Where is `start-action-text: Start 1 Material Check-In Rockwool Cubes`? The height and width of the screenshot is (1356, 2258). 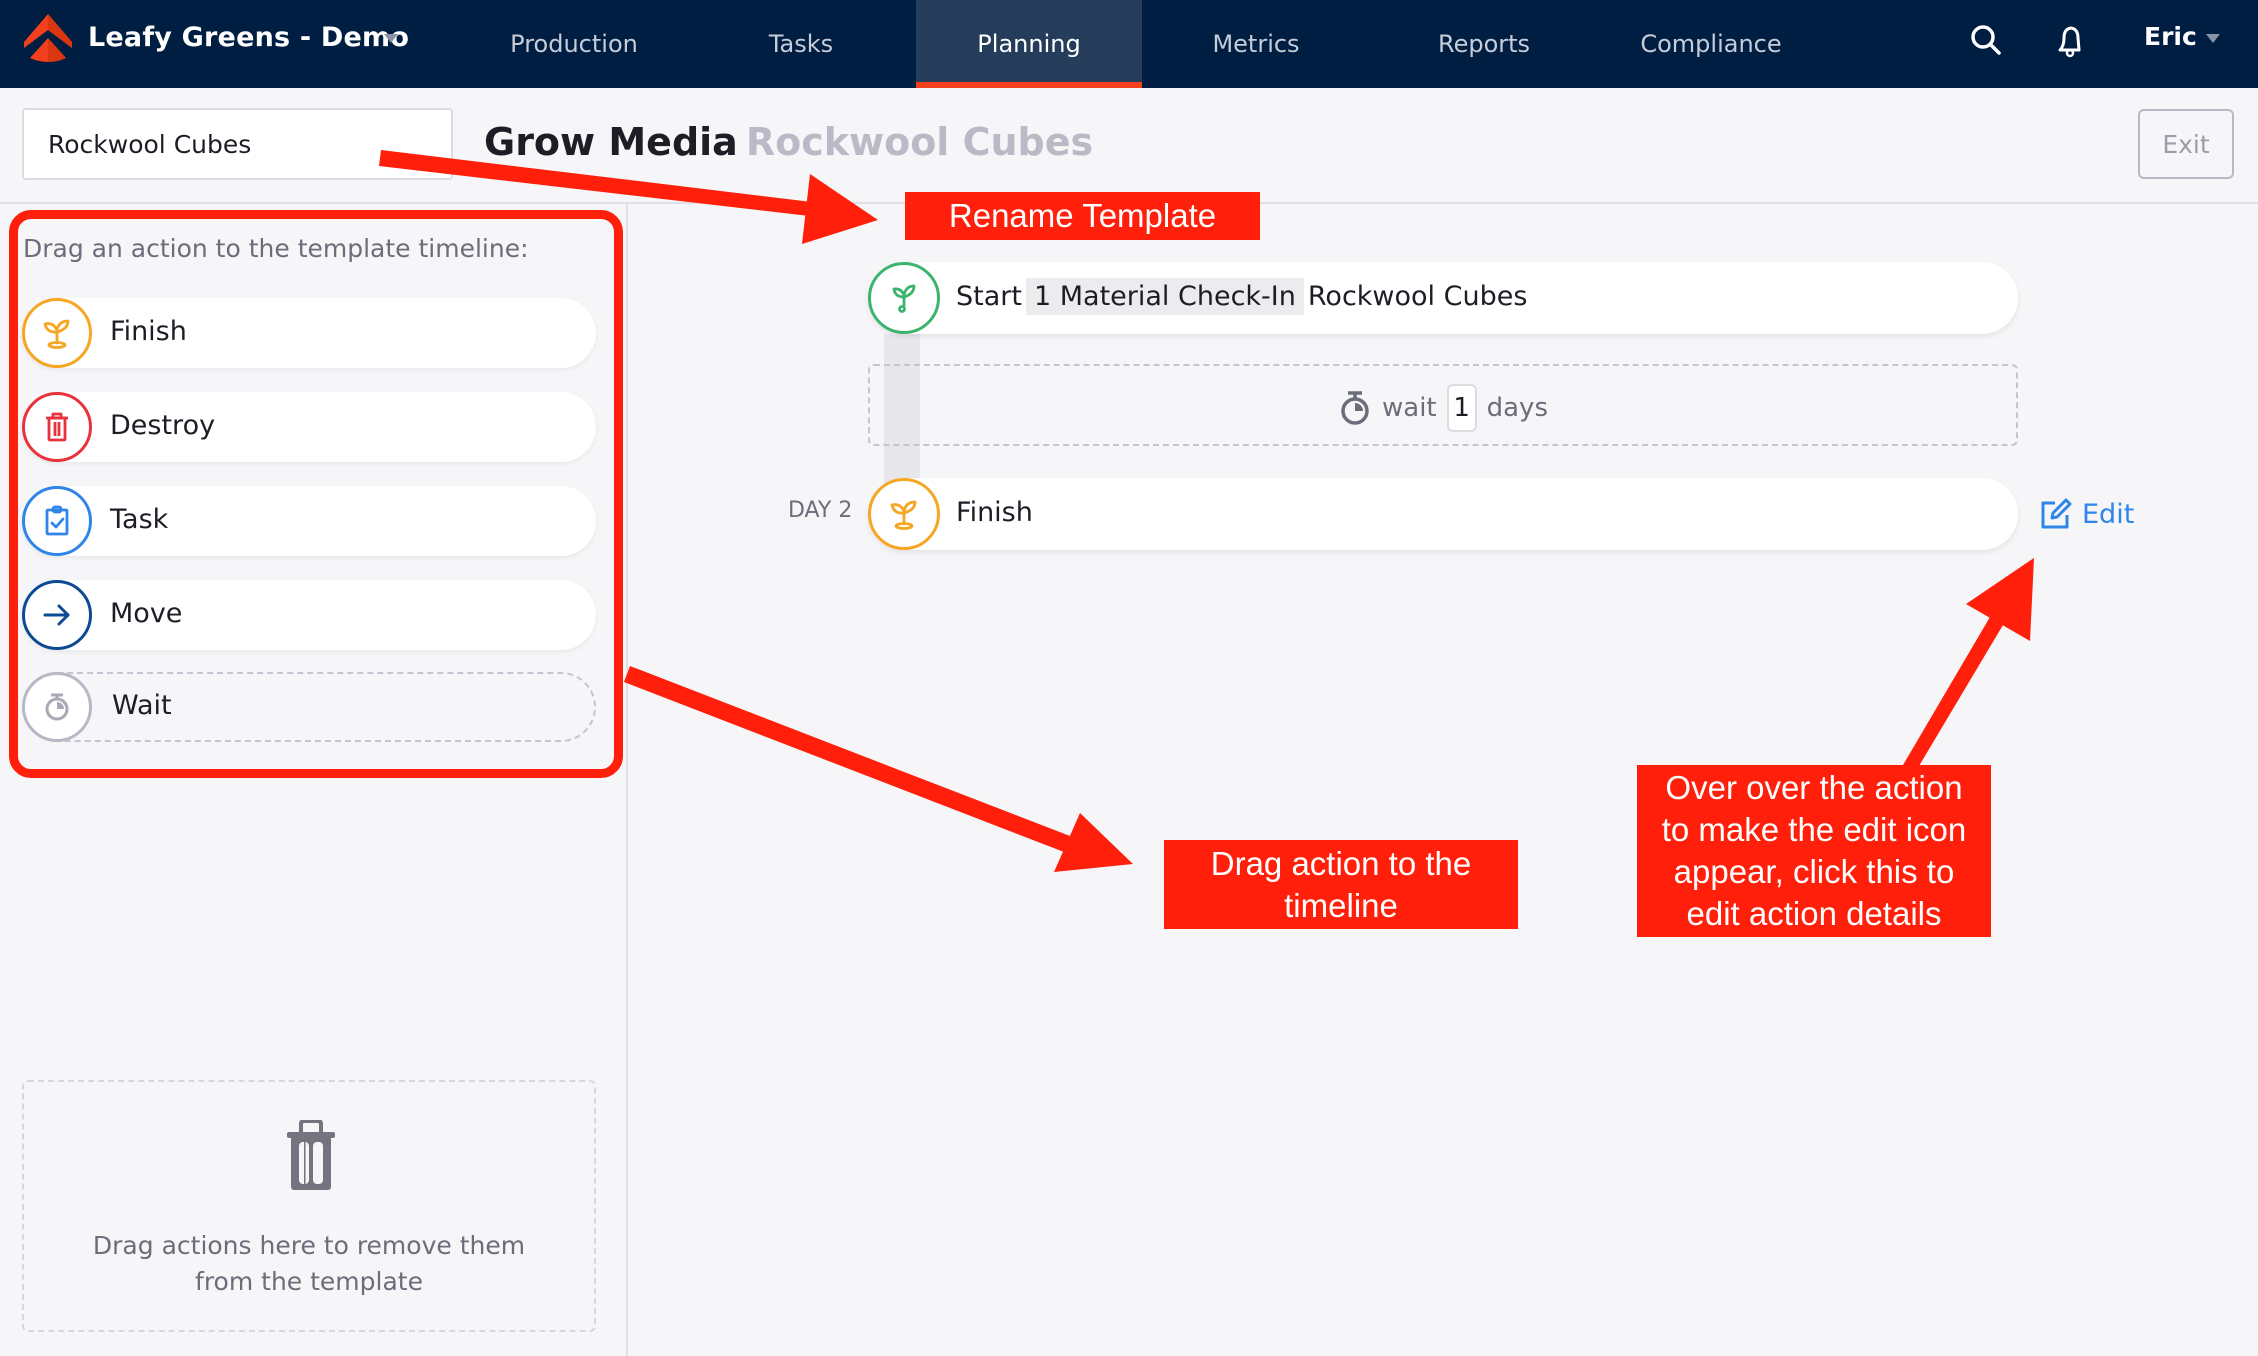 start-action-text: Start 1 Material Check-In Rockwool Cubes is located at coordinates (1242, 296).